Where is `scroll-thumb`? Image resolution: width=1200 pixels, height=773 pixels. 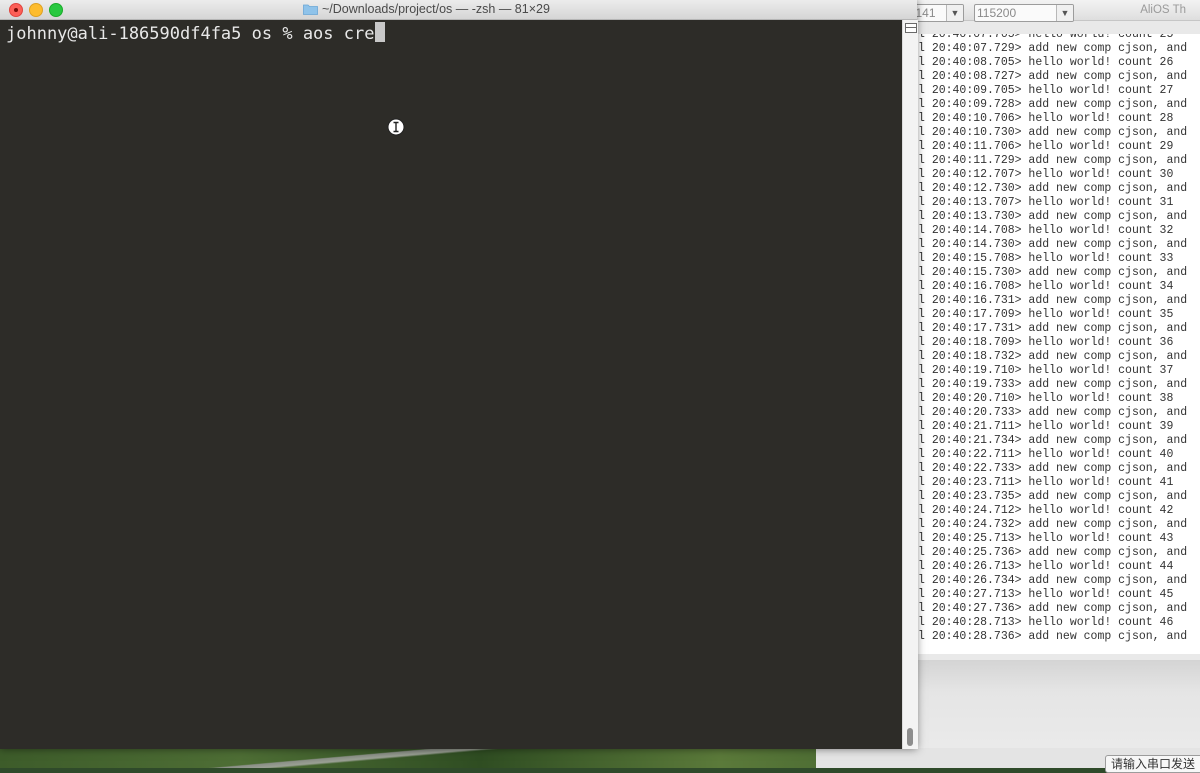 scroll-thumb is located at coordinates (910, 737).